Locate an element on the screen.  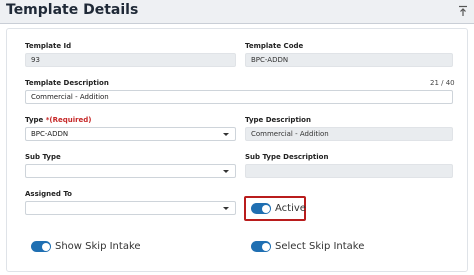
template-description-input: Commercial - Addition is located at coordinates (239, 97).